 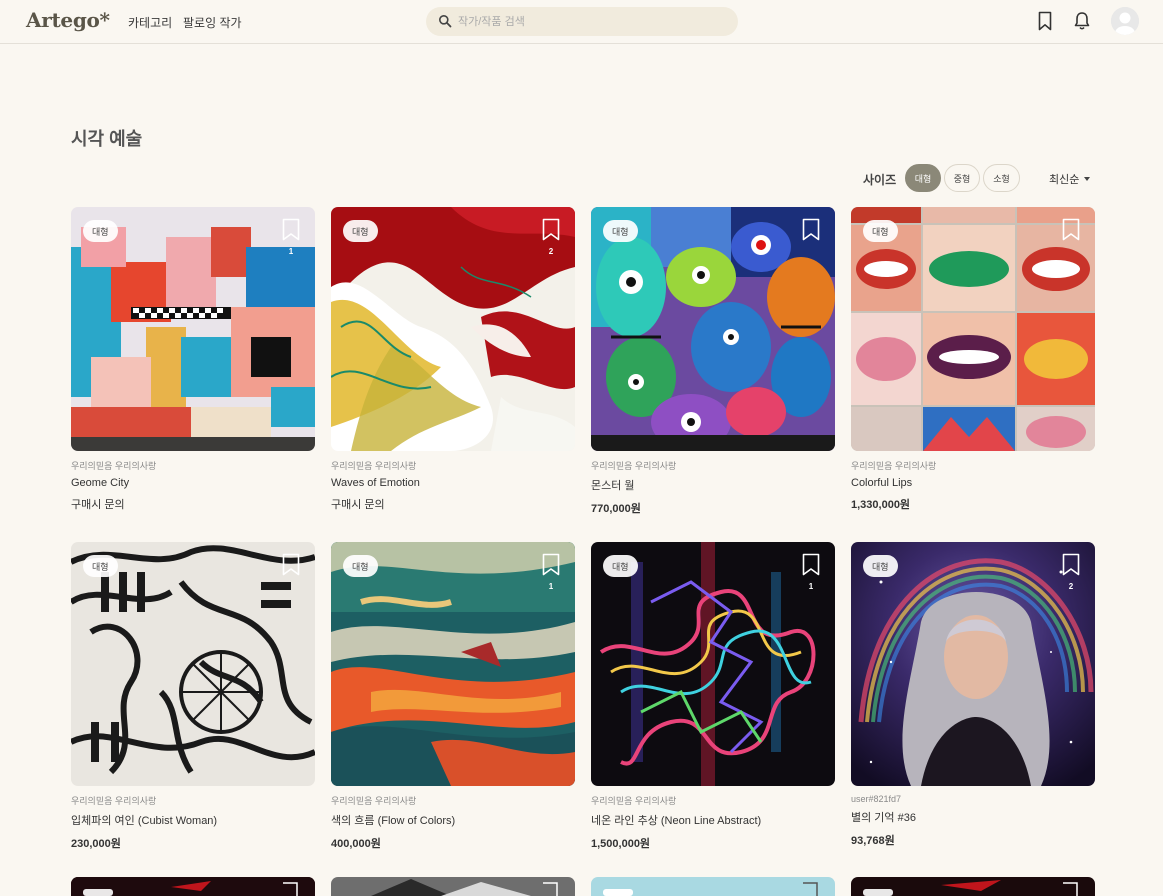 I want to click on artwork-colorful-lips, so click(x=973, y=329).